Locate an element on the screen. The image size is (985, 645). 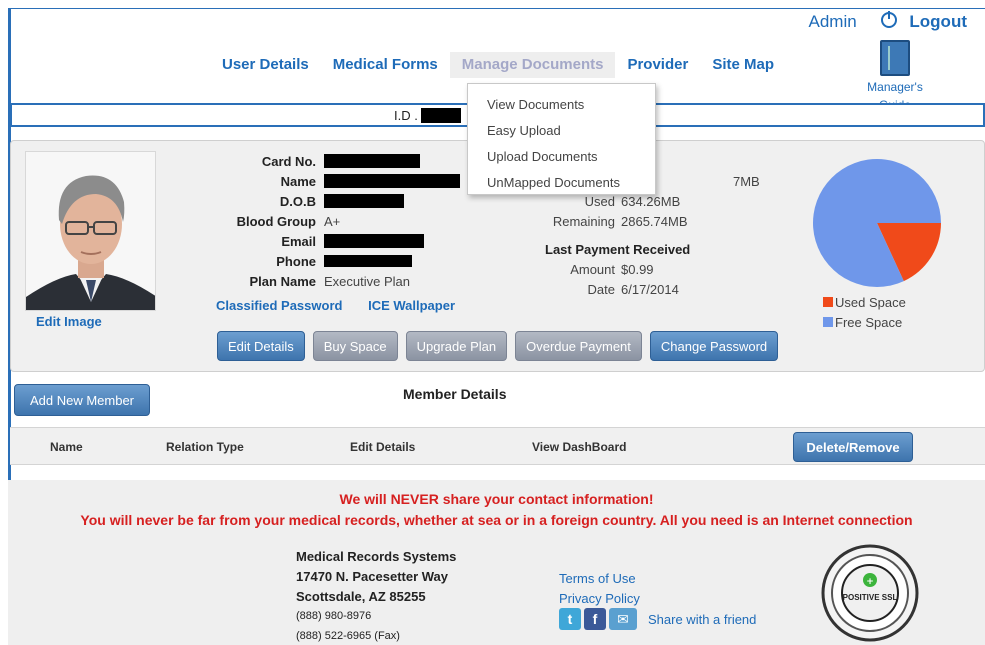
id-label: I.D . is located at coordinates (428, 115).